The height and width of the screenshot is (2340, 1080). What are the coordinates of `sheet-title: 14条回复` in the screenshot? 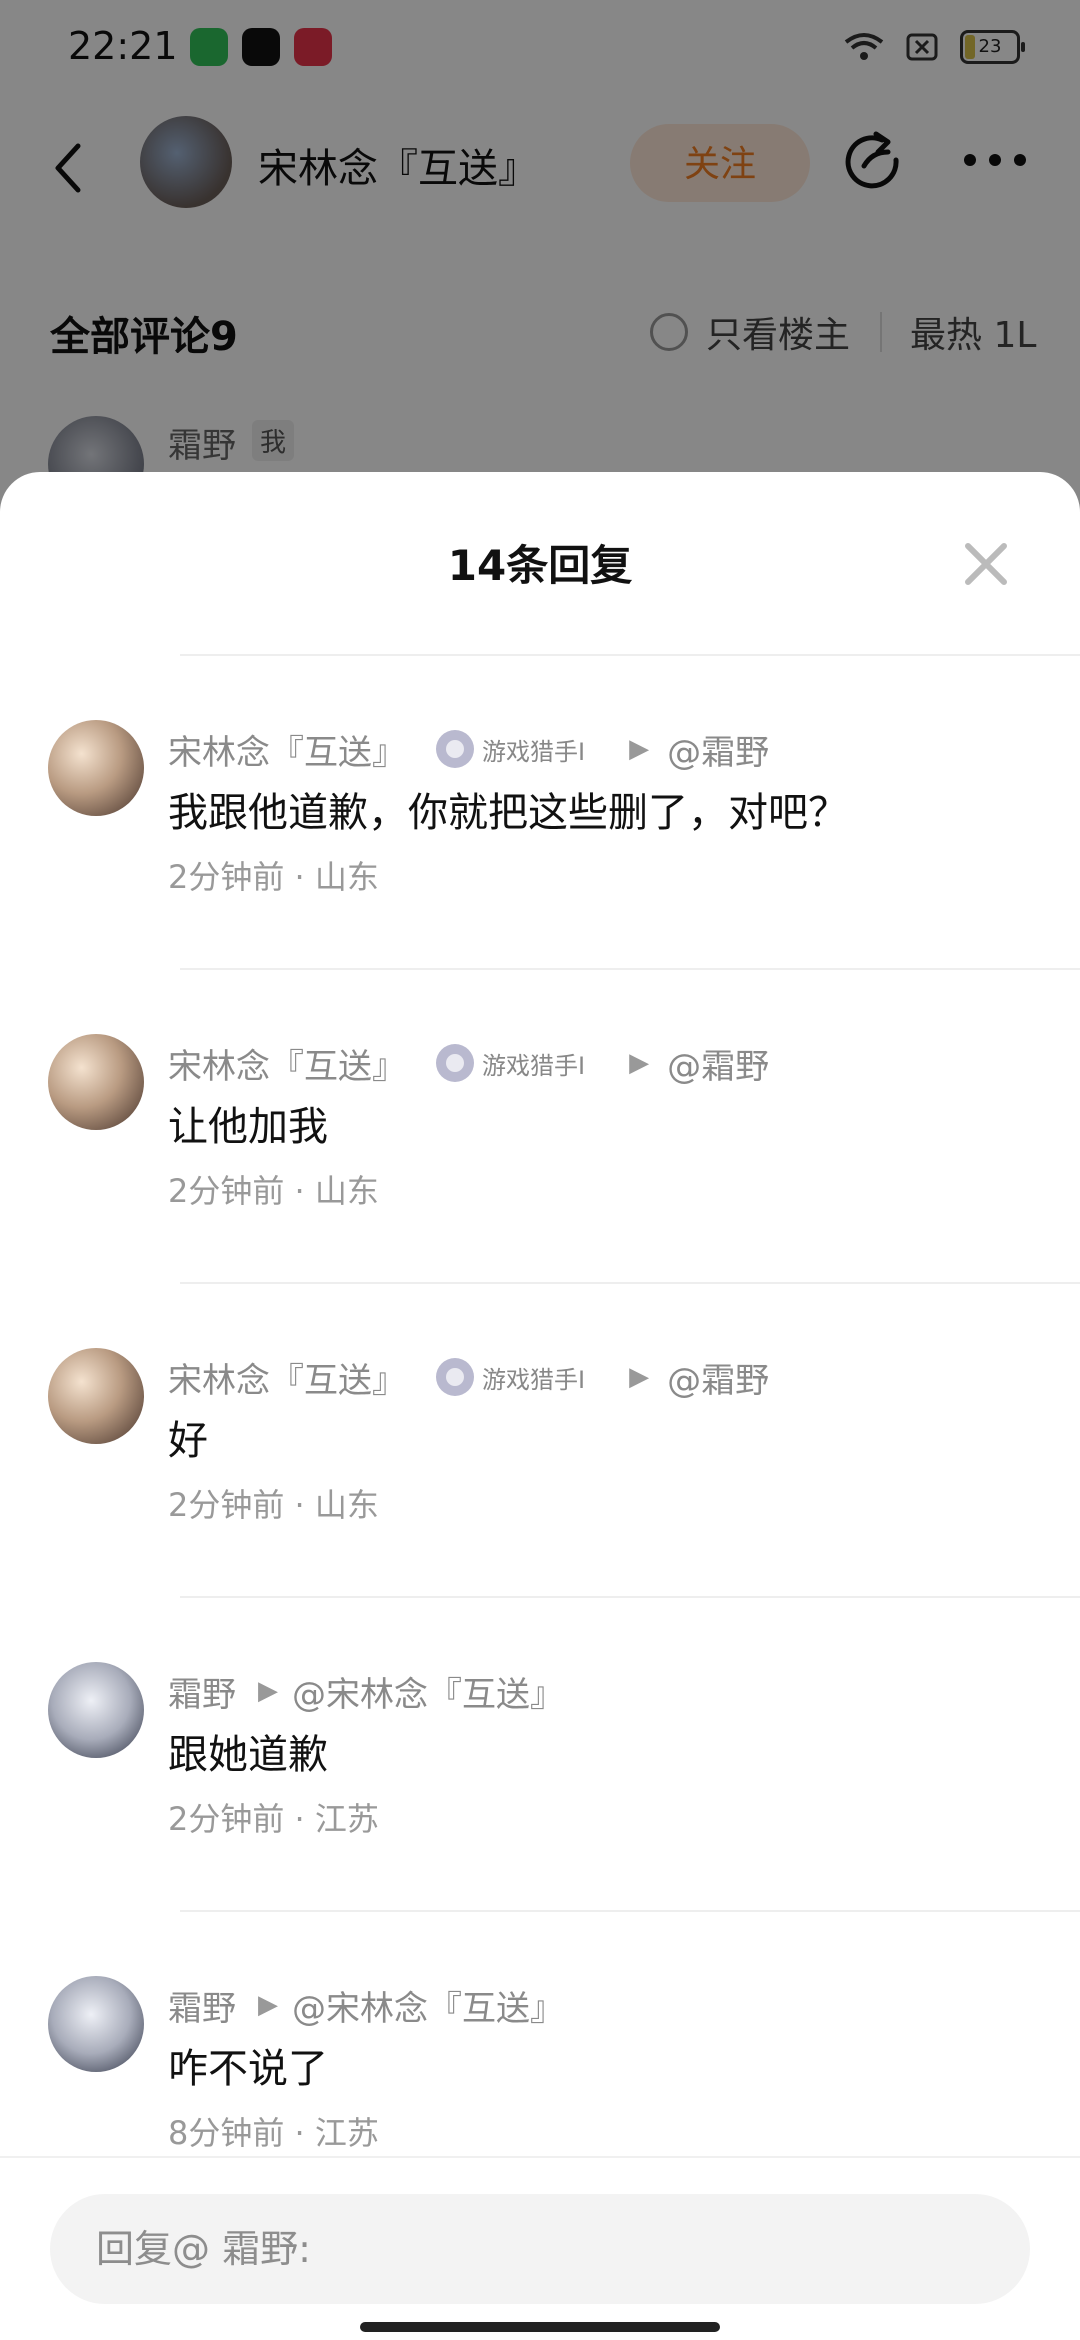 It's located at (540, 565).